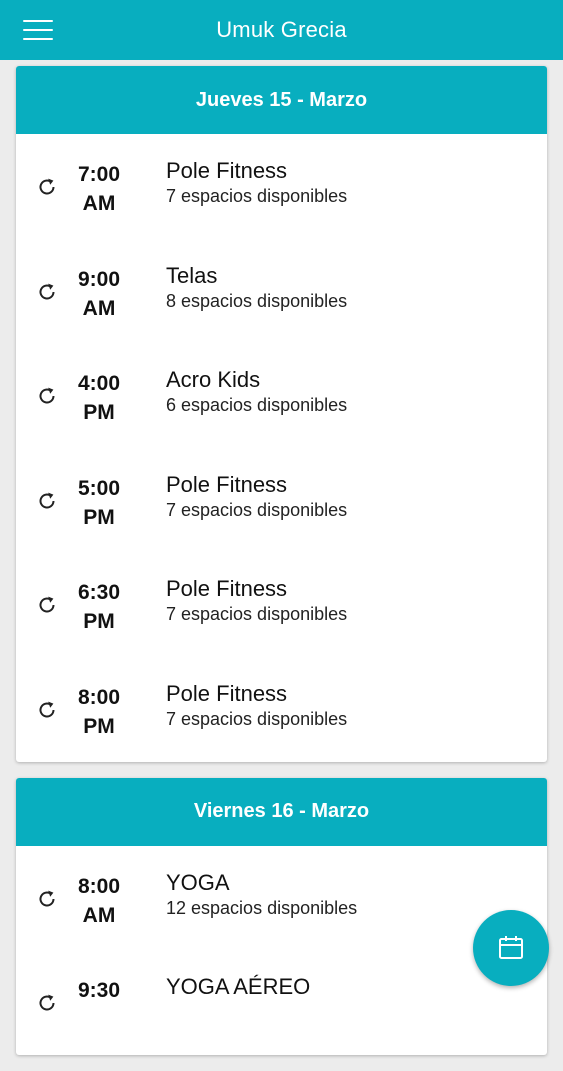 The image size is (563, 1071). Describe the element at coordinates (99, 384) in the screenshot. I see `slot-time-hour: 4:00` at that location.